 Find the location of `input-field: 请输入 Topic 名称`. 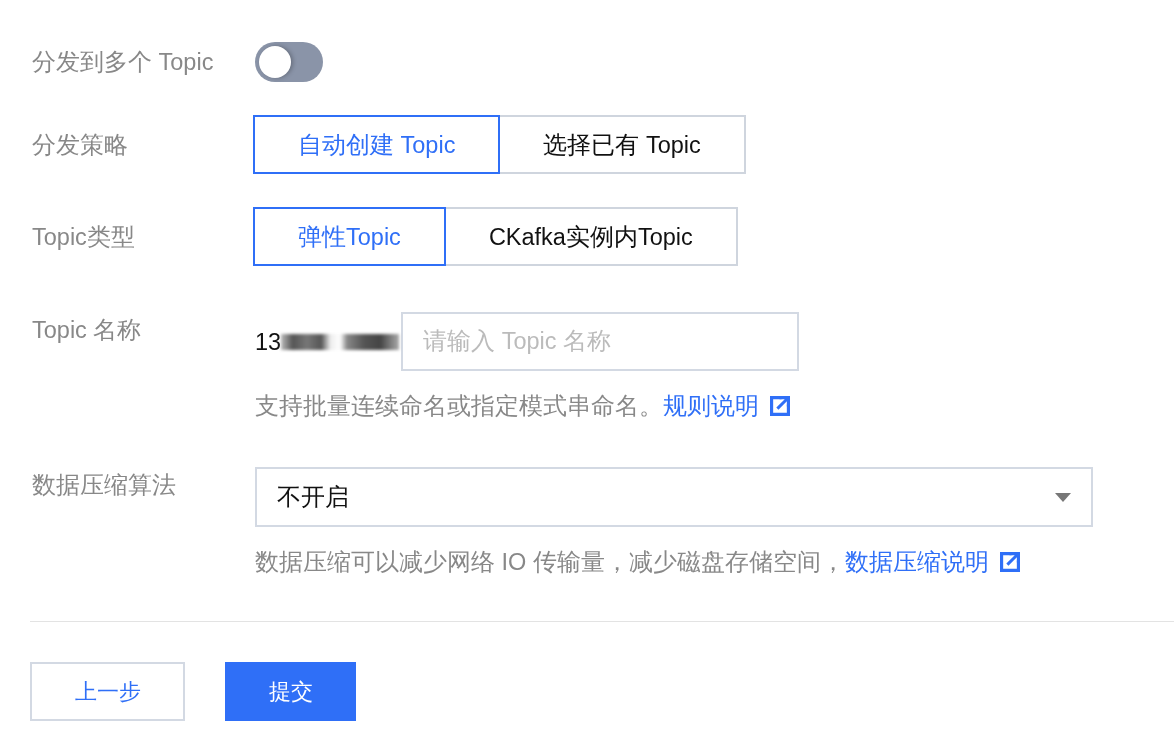

input-field: 请输入 Topic 名称 is located at coordinates (600, 341).